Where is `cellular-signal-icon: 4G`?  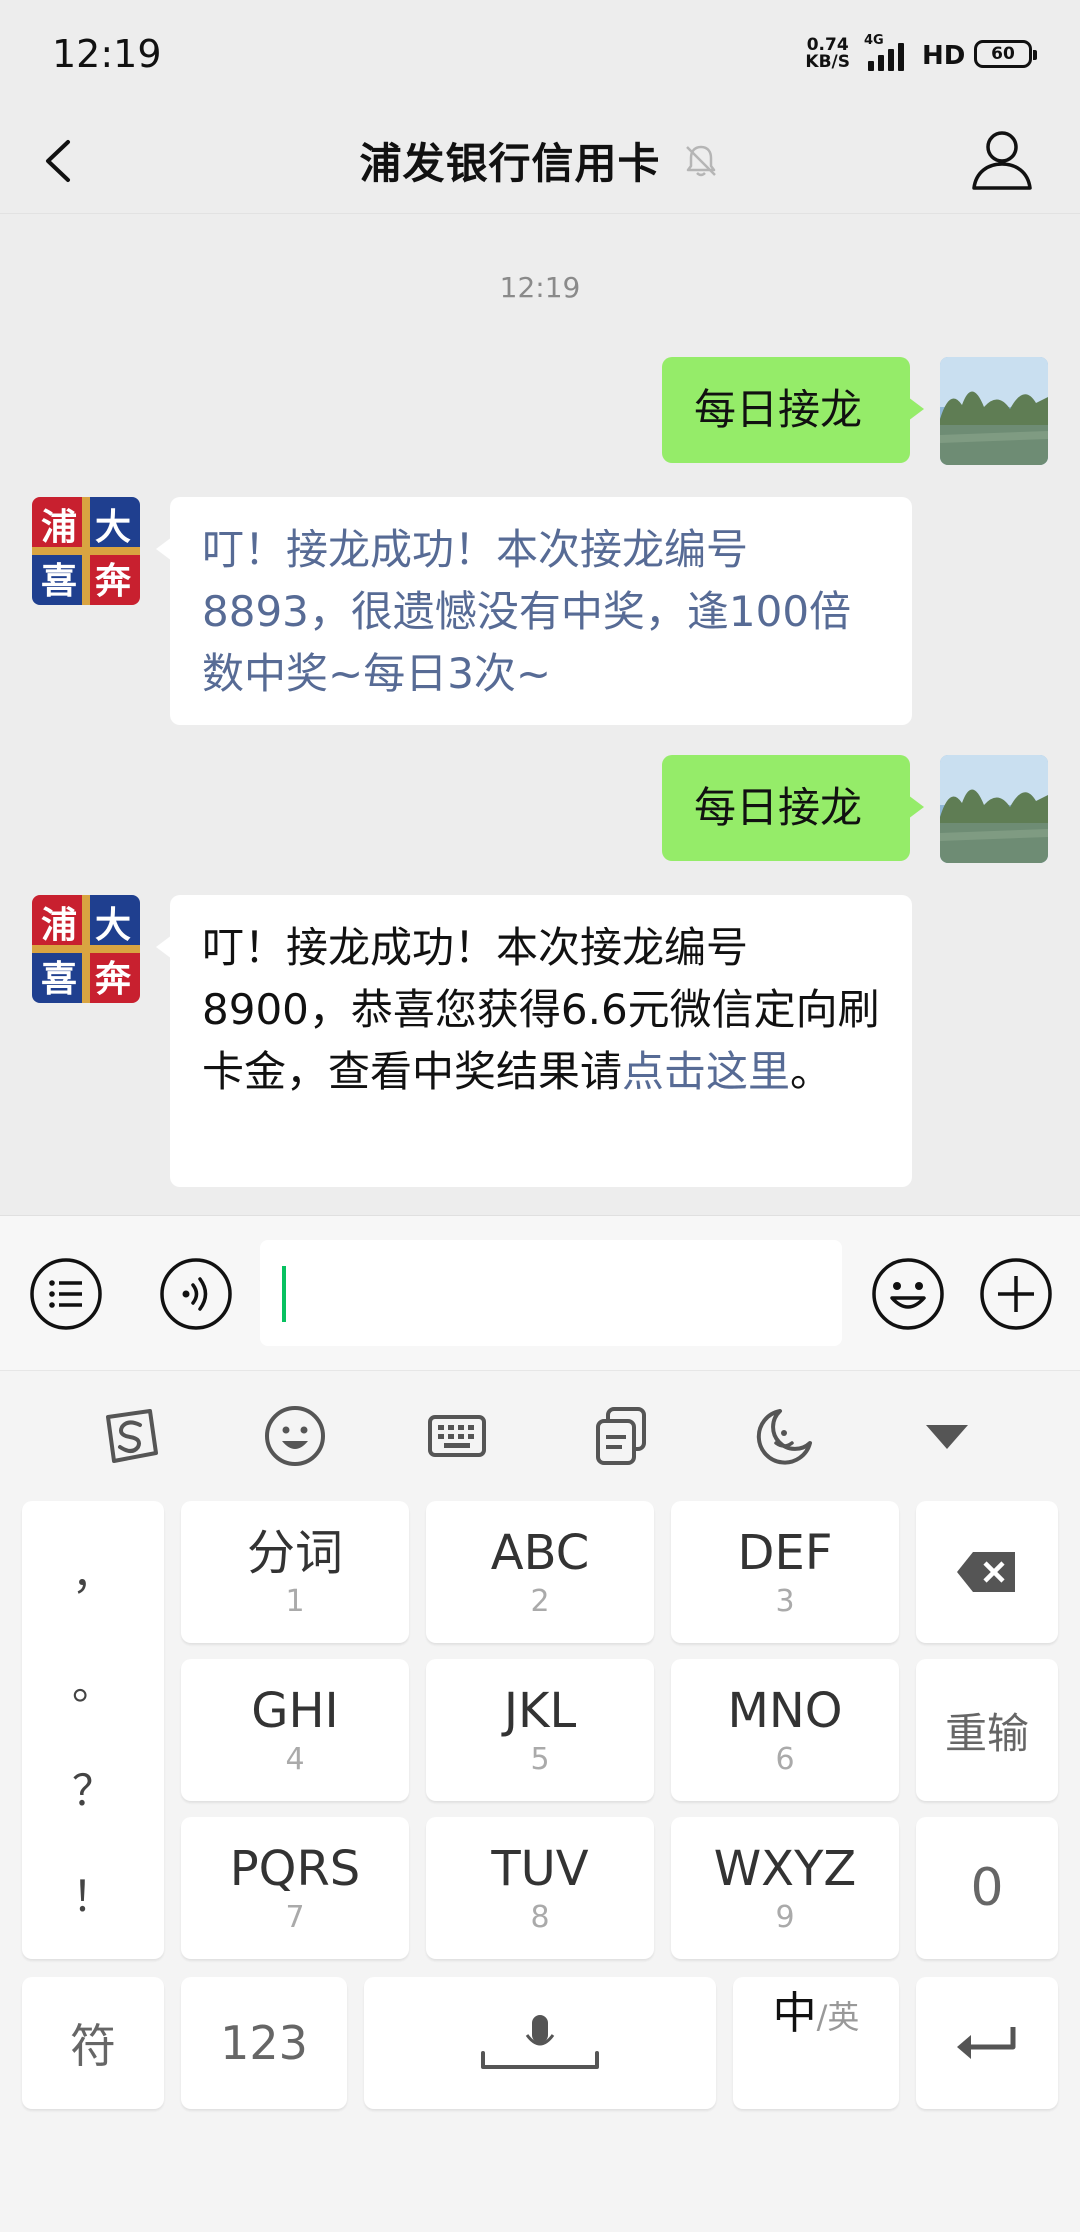
cellular-signal-icon: 4G is located at coordinates (886, 52).